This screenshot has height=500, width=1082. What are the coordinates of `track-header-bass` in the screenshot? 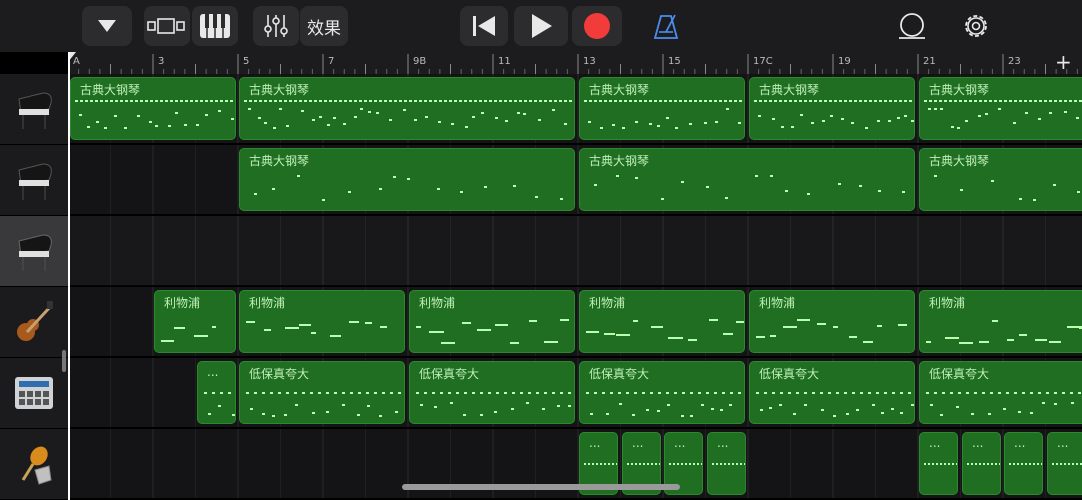 It's located at (34, 322).